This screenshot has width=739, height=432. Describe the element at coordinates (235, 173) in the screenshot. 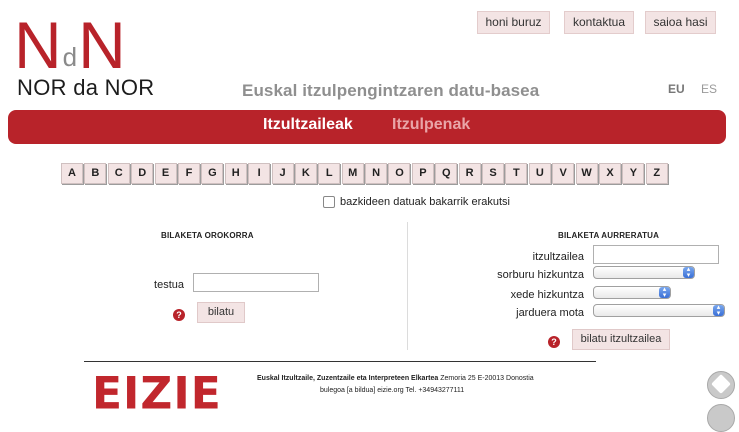

I see `letter-h-button: H` at that location.